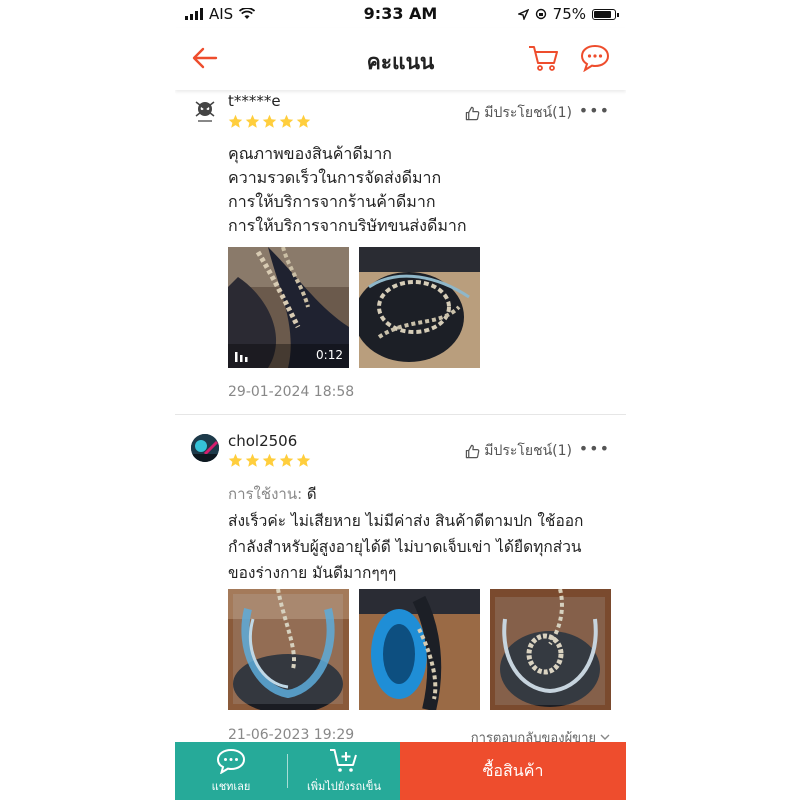 The height and width of the screenshot is (800, 800). I want to click on add-to-cart-label: เพิ่มไปยังรถเข็น, so click(344, 786).